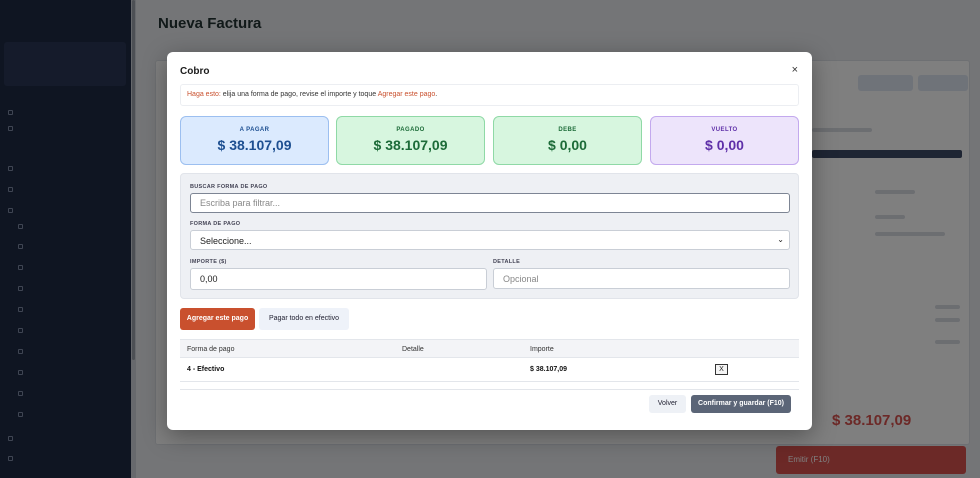 The height and width of the screenshot is (478, 980). I want to click on summary-label: VUELTO, so click(724, 130).